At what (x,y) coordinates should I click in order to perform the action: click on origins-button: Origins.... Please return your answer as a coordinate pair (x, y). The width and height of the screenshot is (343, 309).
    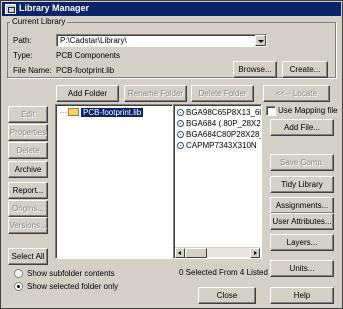
    Looking at the image, I should click on (28, 208).